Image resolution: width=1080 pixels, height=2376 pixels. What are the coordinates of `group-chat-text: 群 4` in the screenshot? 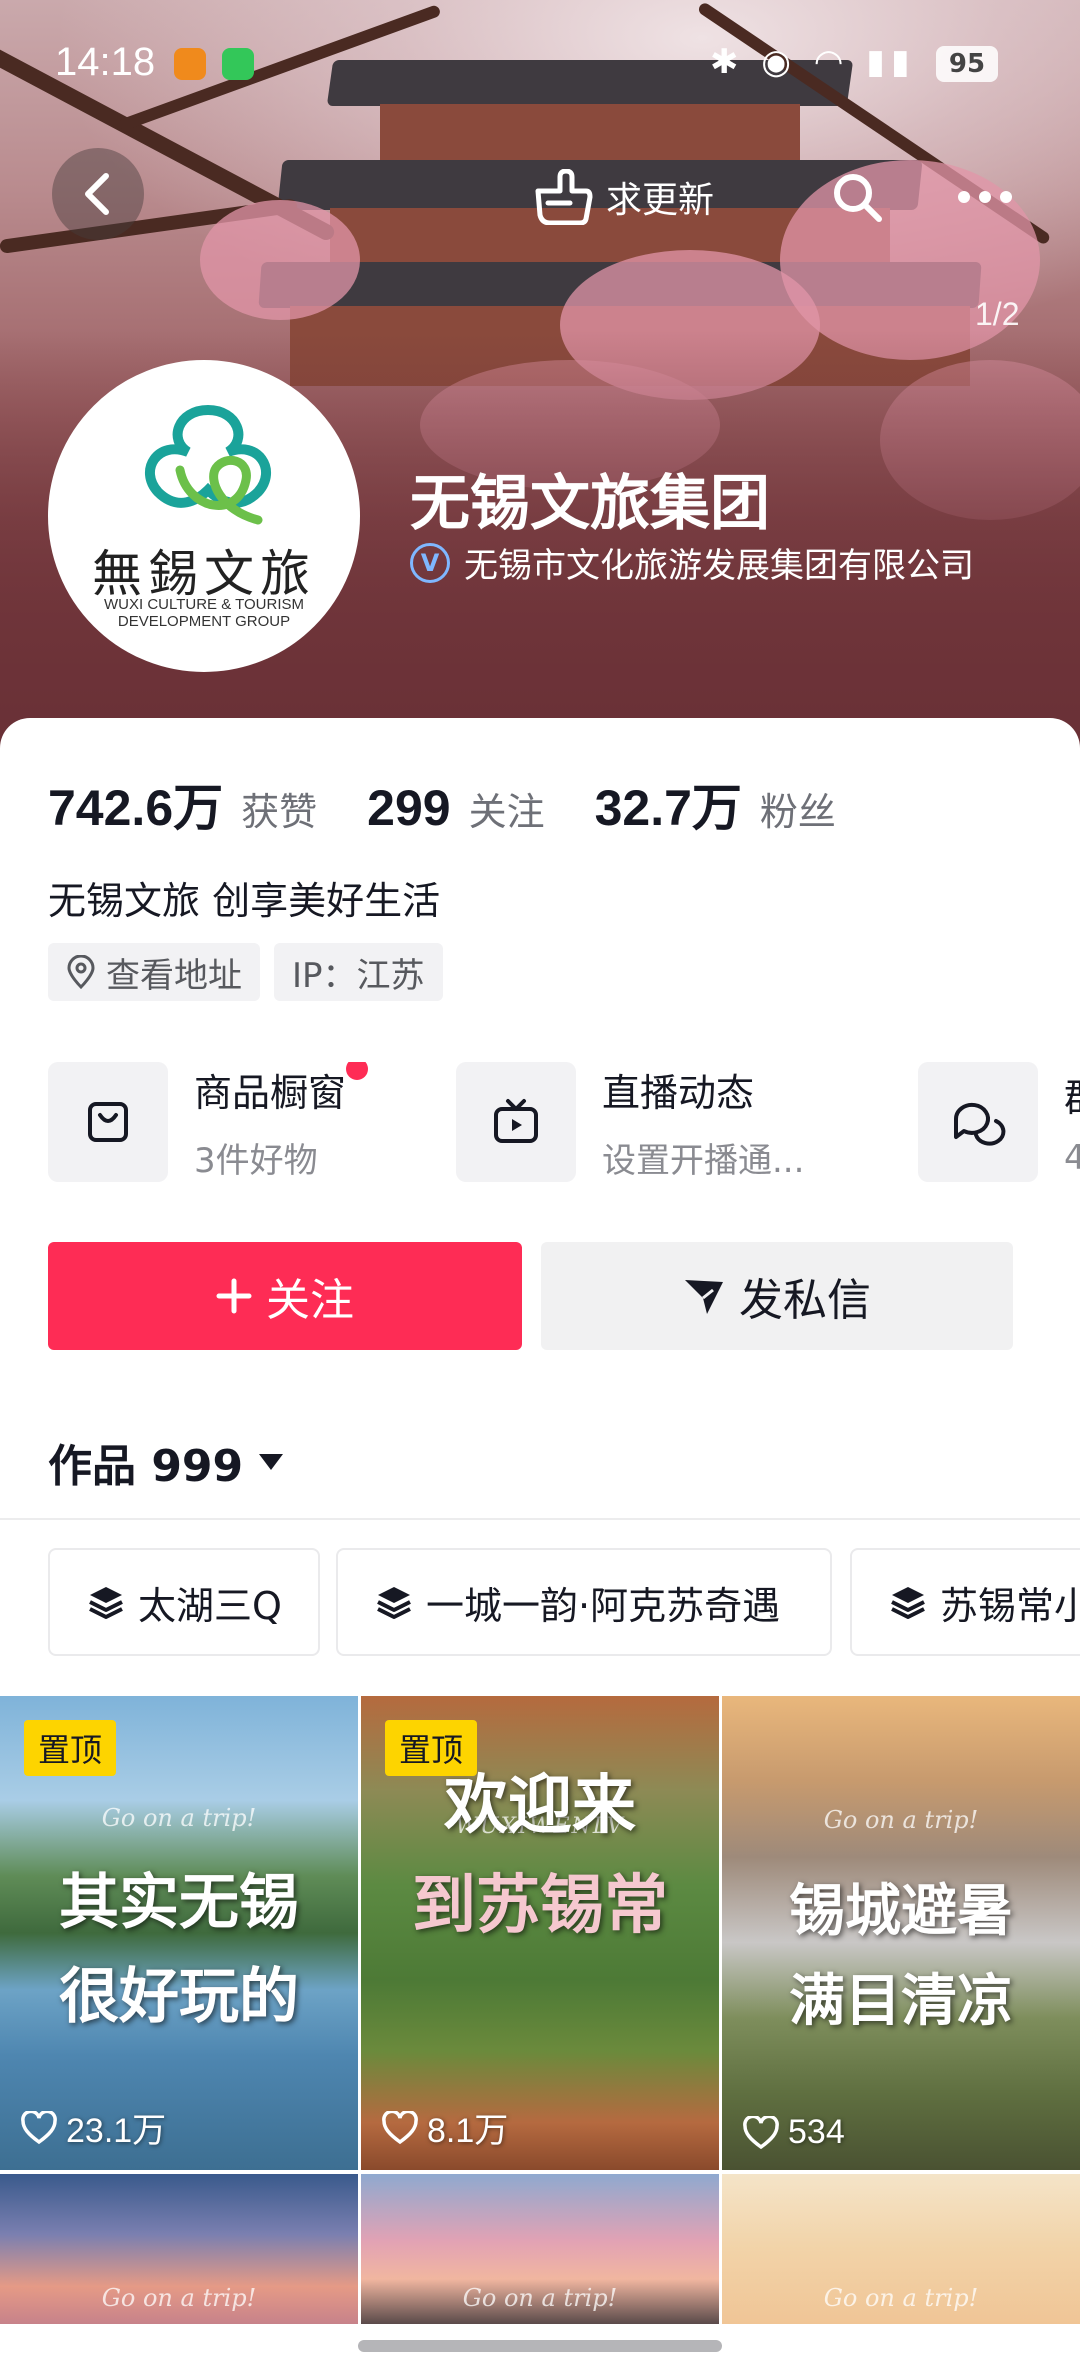 It's located at (1072, 1122).